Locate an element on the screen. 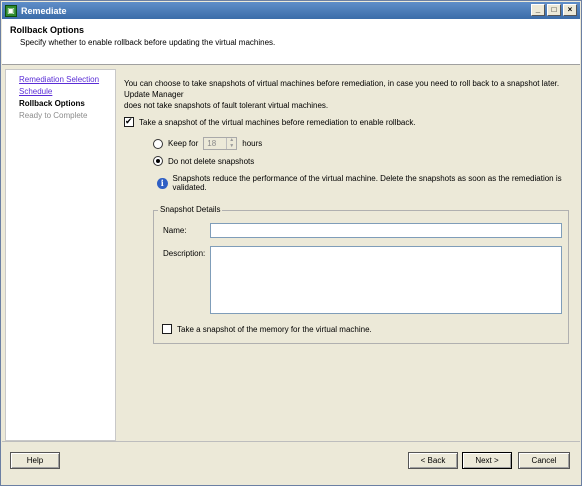 This screenshot has height=486, width=582. cancel-button: Cancel is located at coordinates (544, 460).